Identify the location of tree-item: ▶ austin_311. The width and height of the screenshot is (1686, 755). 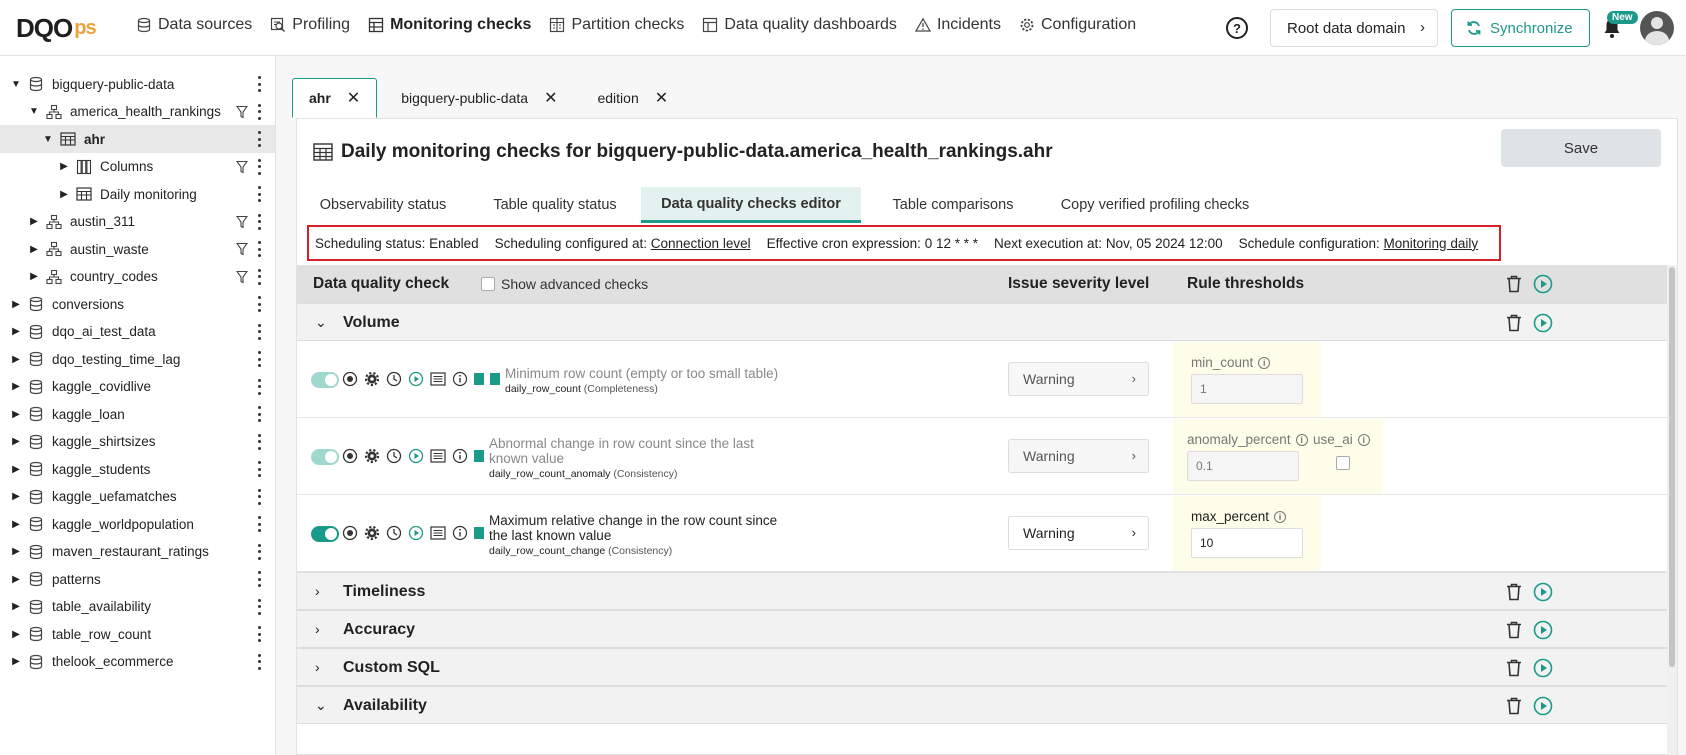
(137, 222).